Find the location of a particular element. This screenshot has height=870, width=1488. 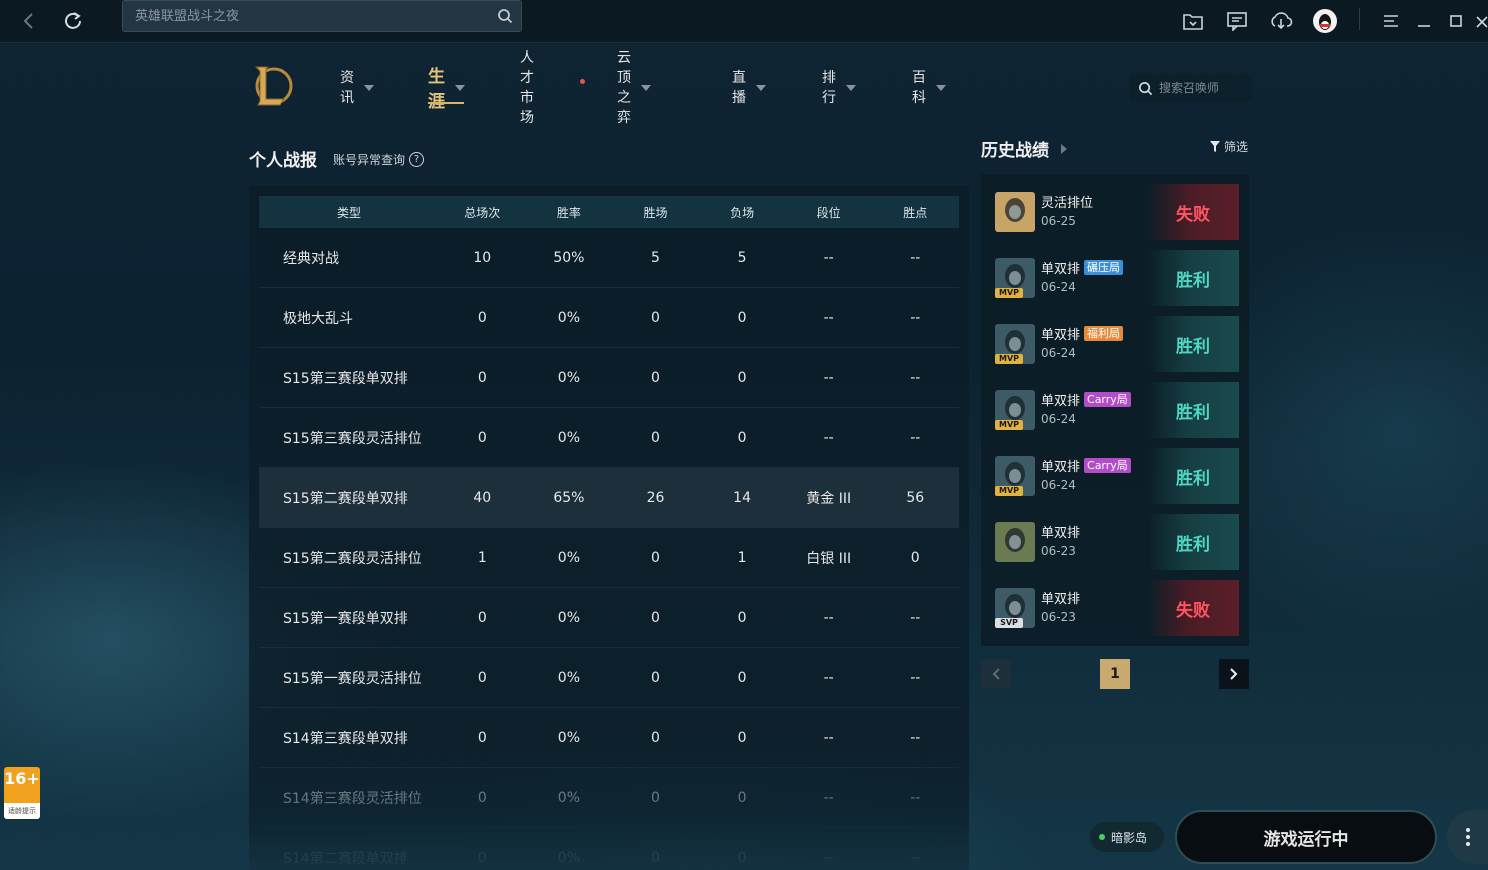

match-item: MVP 单双排 福利局 06-24 胜利 is located at coordinates (1115, 344).